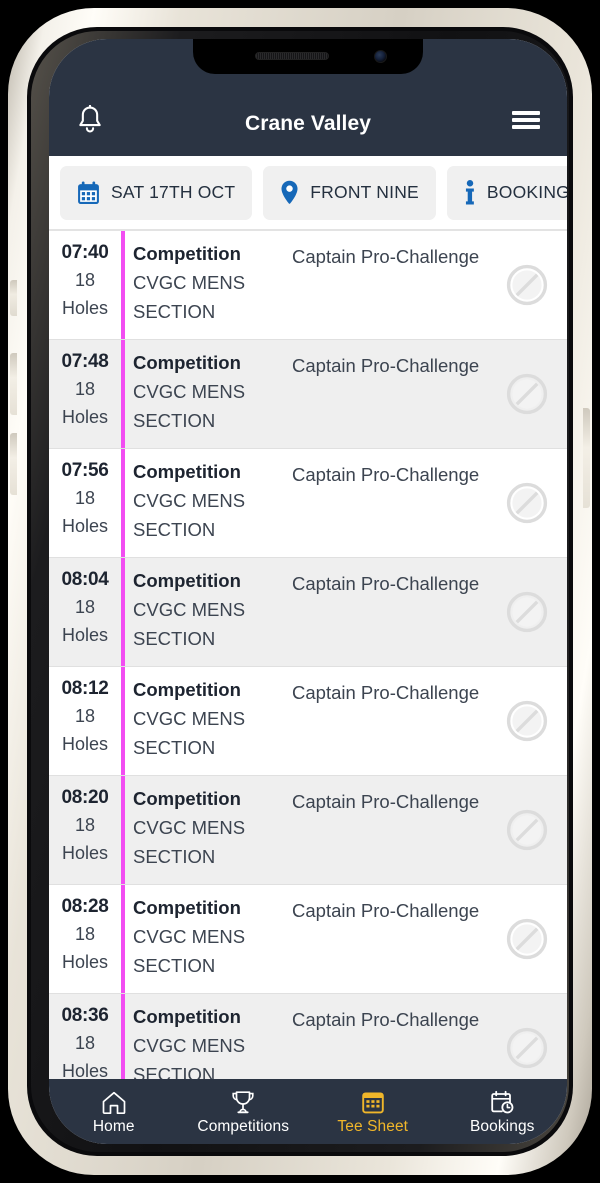 This screenshot has width=600, height=1183. Describe the element at coordinates (85, 361) in the screenshot. I see `tee-time: 07:48` at that location.